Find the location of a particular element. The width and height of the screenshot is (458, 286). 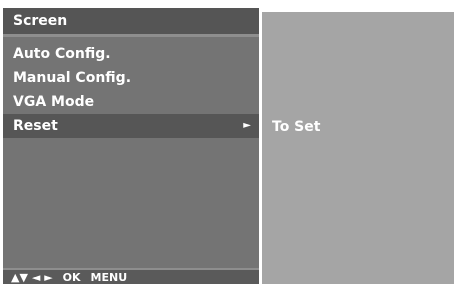

menu-item-vga-mode: VGA Mode is located at coordinates (131, 102).